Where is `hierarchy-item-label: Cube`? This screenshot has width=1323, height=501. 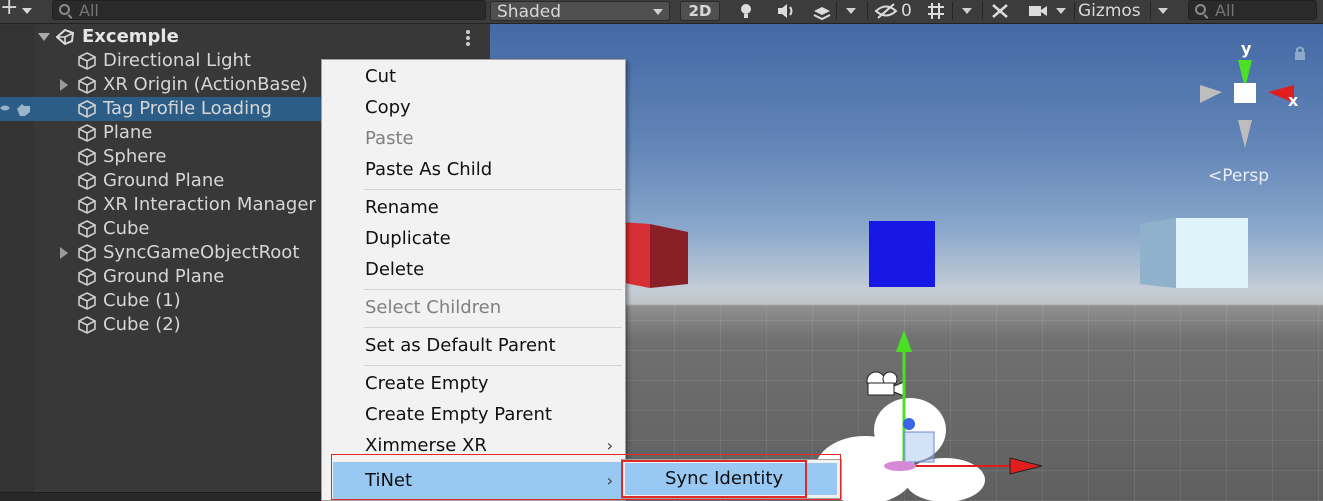 hierarchy-item-label: Cube is located at coordinates (126, 228).